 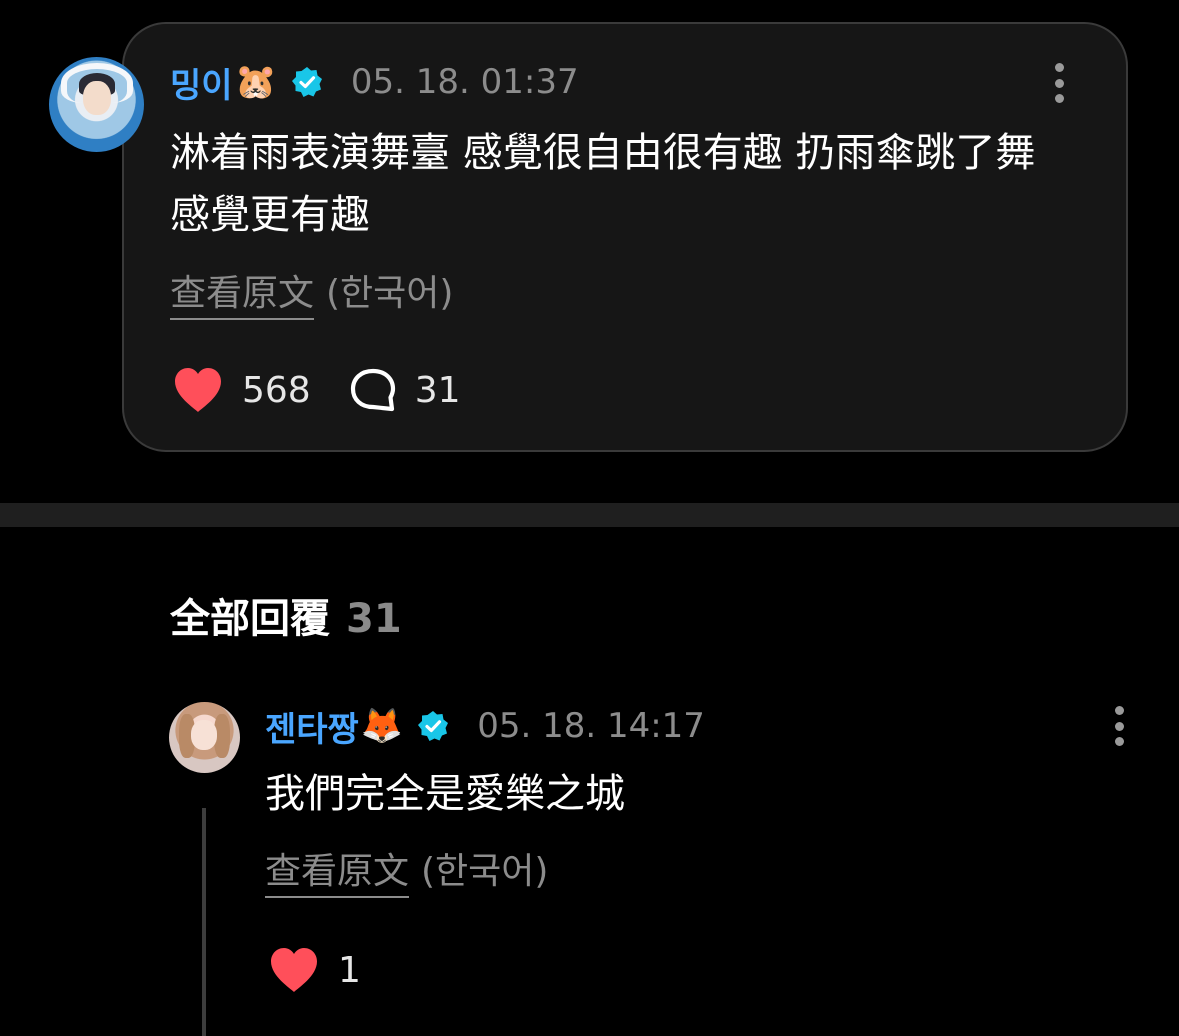 I want to click on thread-line, so click(x=204, y=922).